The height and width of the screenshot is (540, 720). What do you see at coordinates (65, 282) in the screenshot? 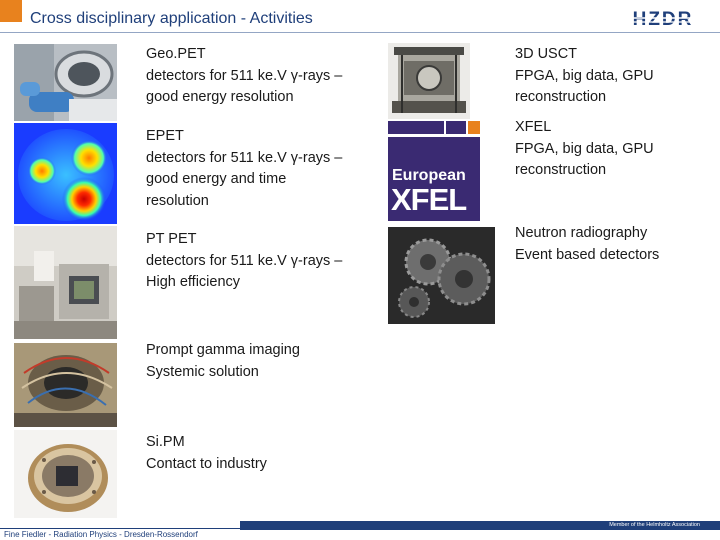
I see `ptpet-photo` at bounding box center [65, 282].